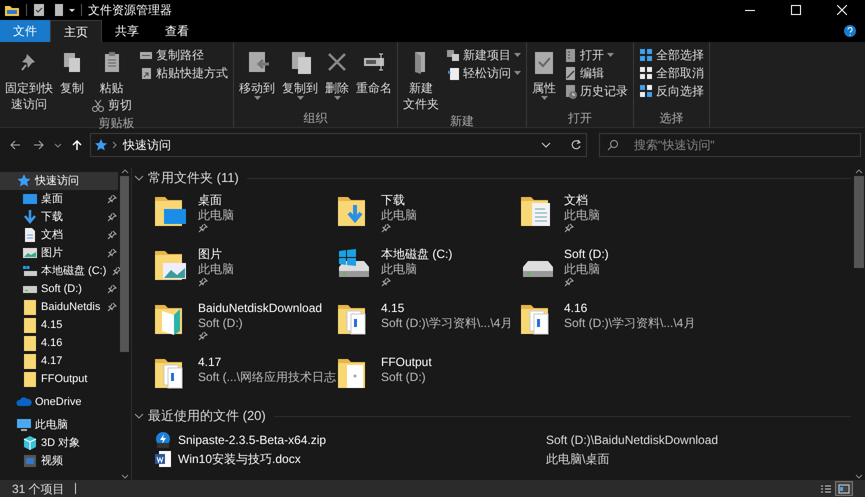  What do you see at coordinates (492, 416) in the screenshot?
I see `section-header: 最近使用的文件 (20)` at bounding box center [492, 416].